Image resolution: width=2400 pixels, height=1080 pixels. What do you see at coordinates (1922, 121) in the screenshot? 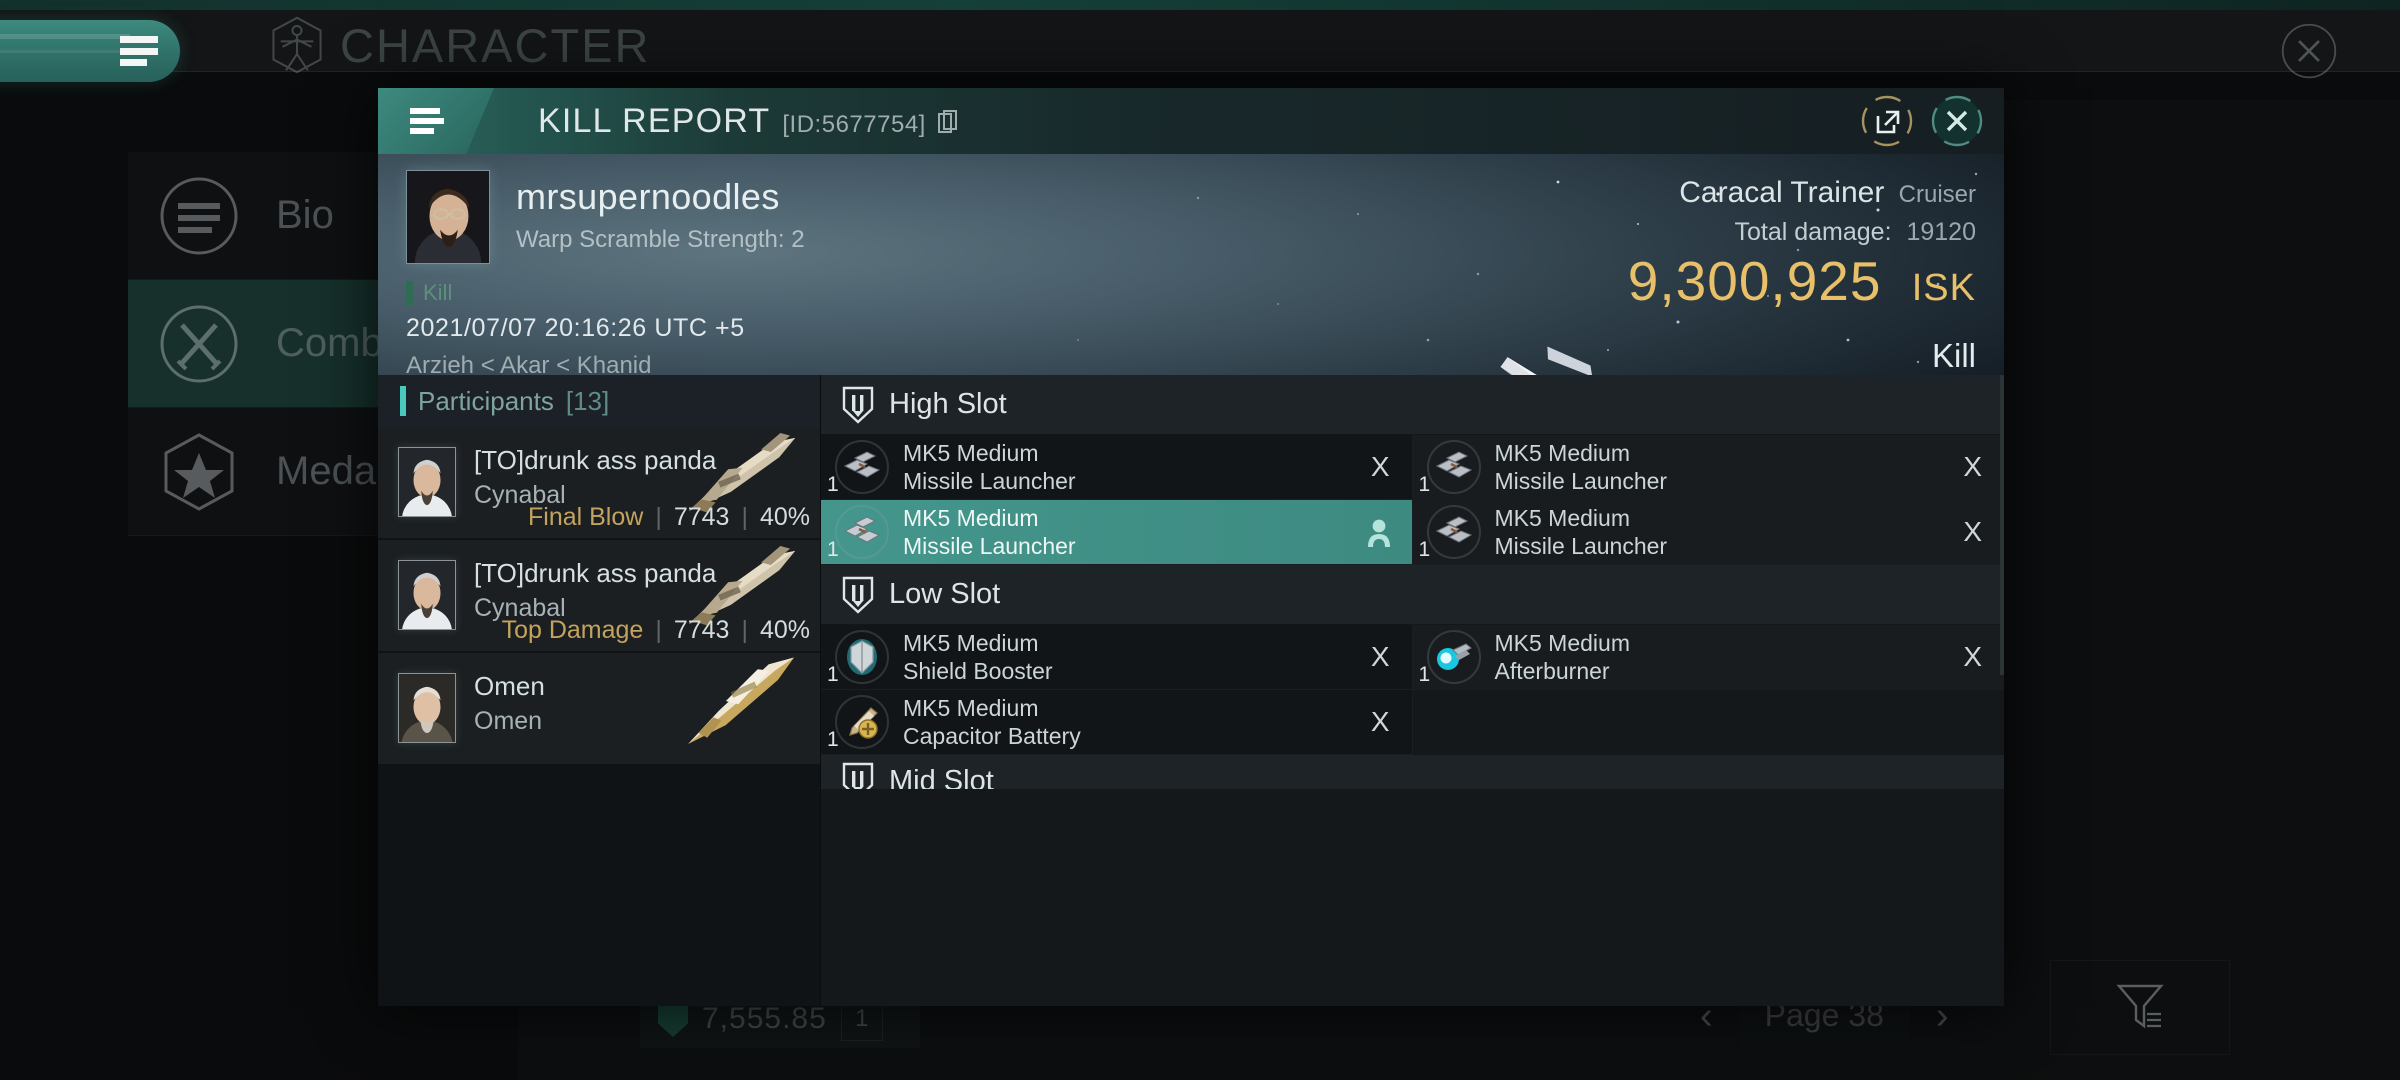
I see `dialog-header-actions` at bounding box center [1922, 121].